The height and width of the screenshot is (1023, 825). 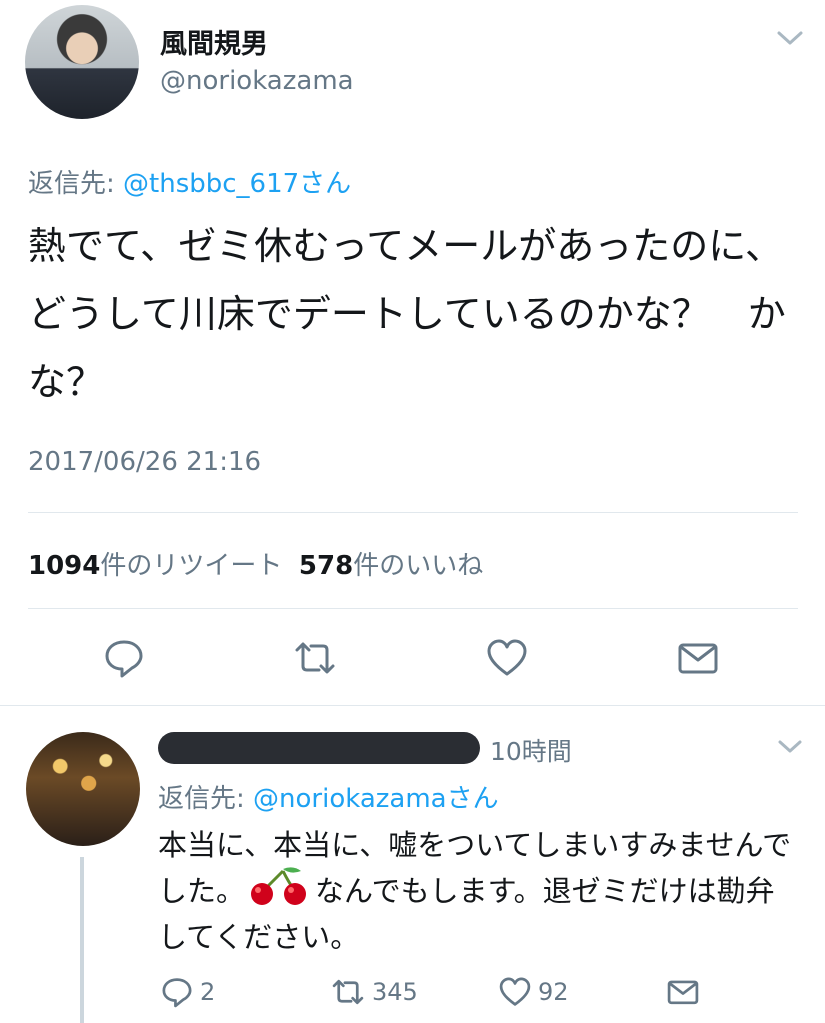 What do you see at coordinates (326, 566) in the screenshot?
I see `like-count: 578` at bounding box center [326, 566].